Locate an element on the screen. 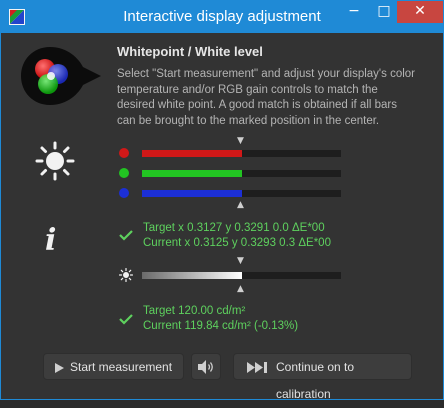  section-heading: Whitepoint / White level is located at coordinates (190, 51).